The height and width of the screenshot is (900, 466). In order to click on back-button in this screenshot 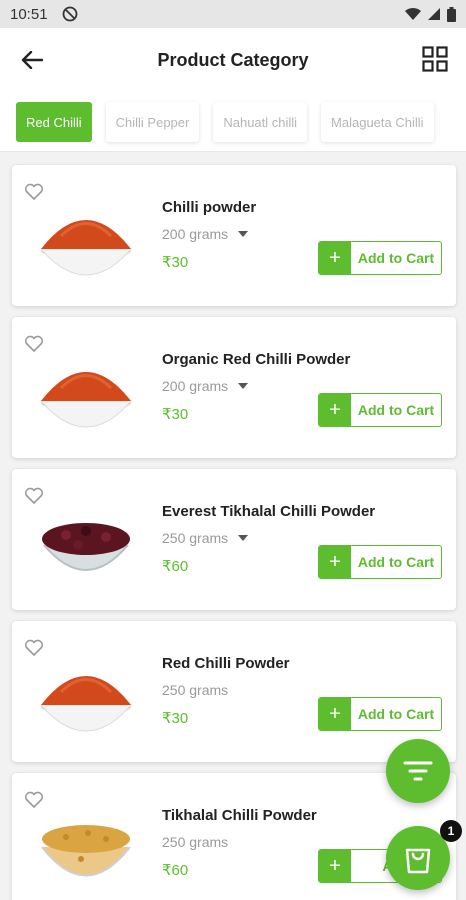, I will do `click(32, 60)`.